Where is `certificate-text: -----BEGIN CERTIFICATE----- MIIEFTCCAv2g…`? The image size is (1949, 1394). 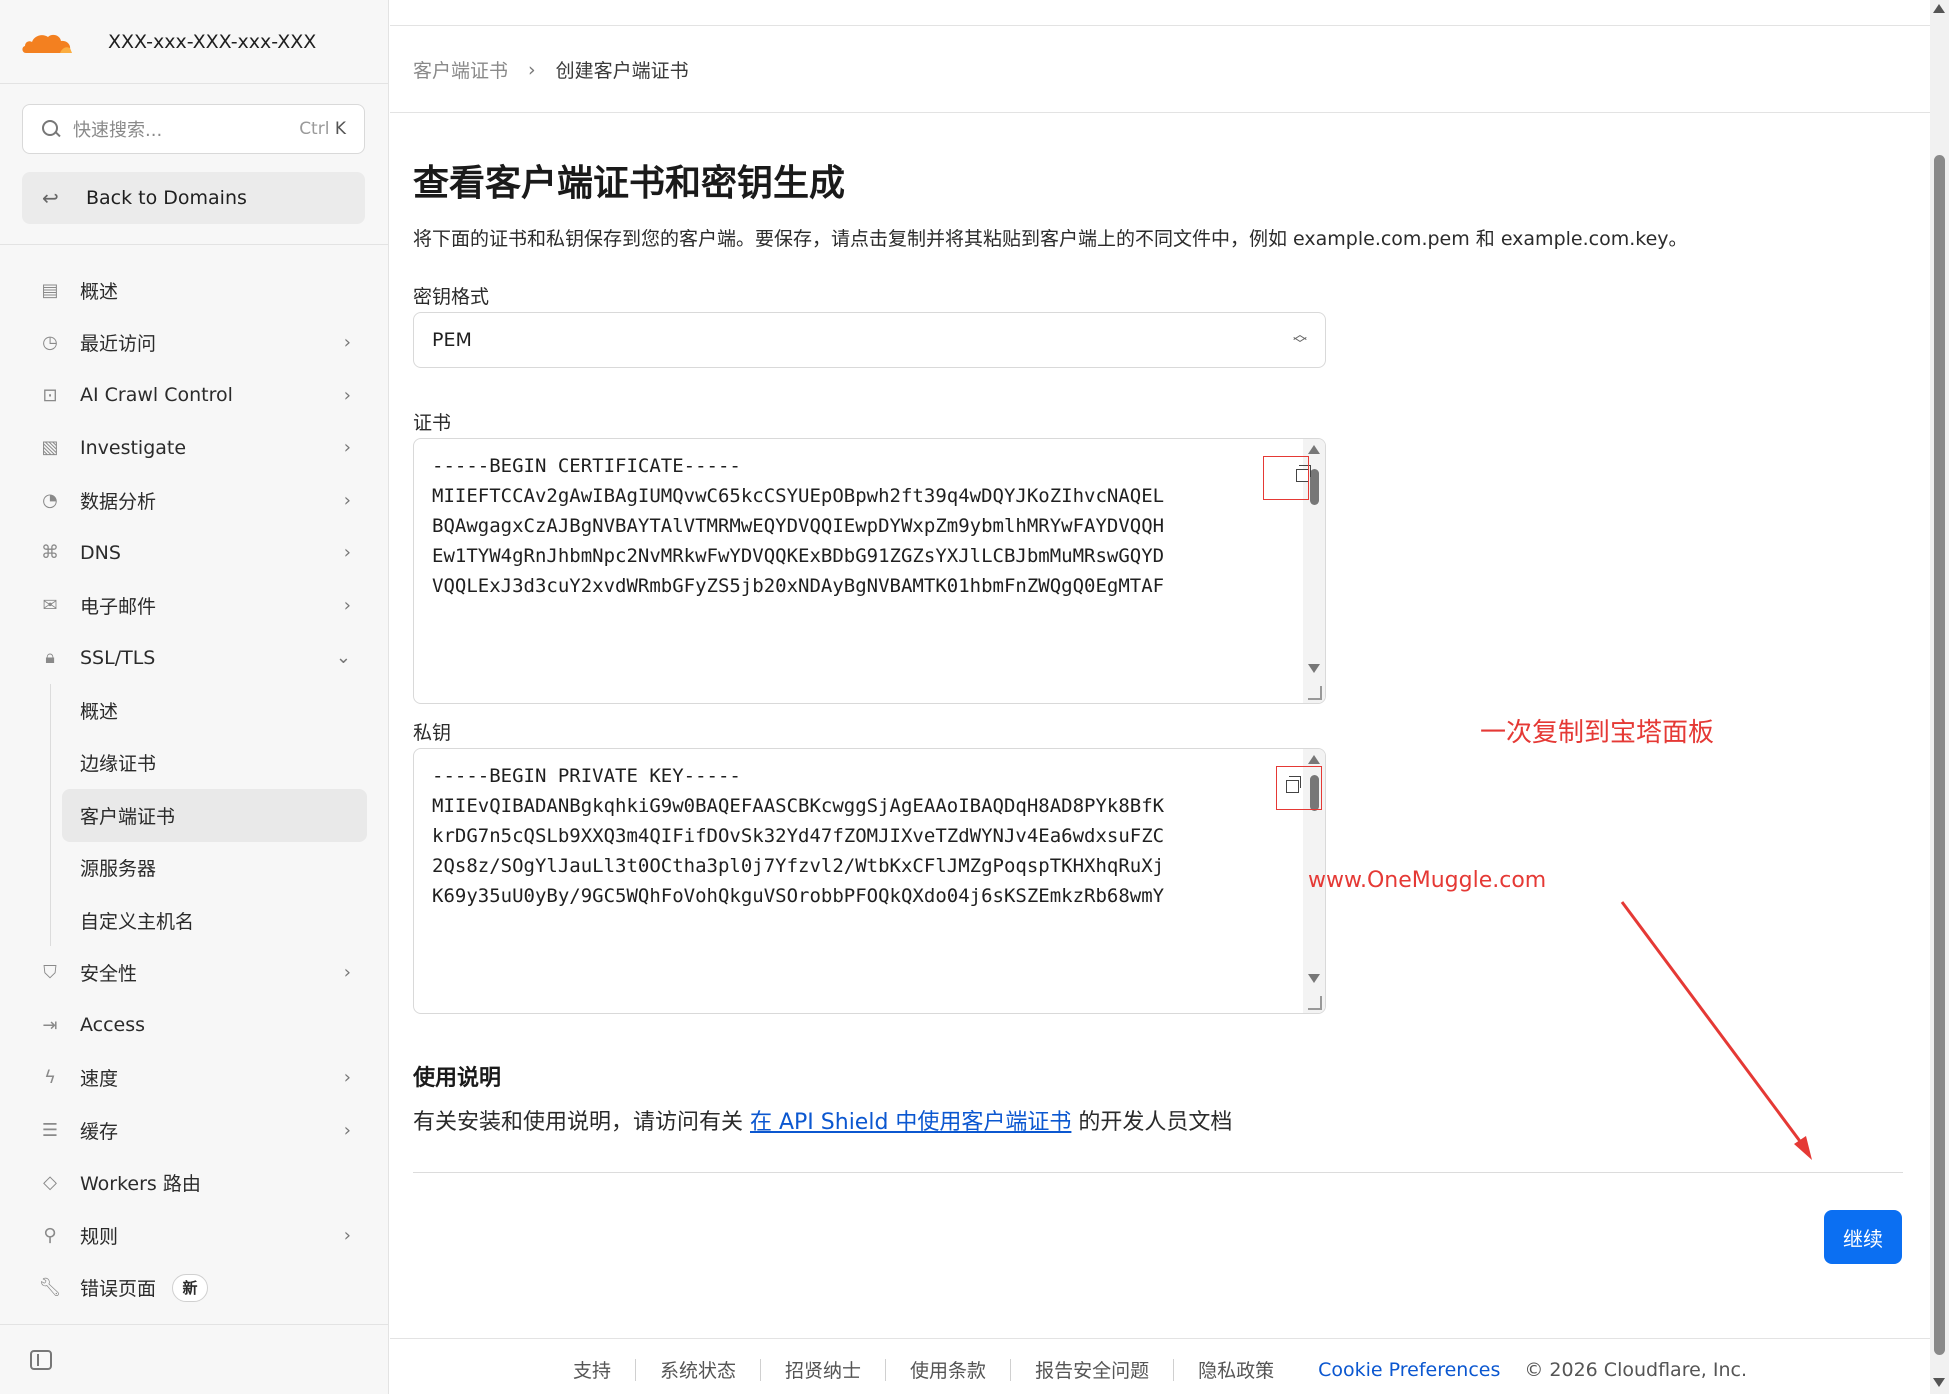
certificate-text: -----BEGIN CERTIFICATE----- MIIEFTCCAv2g… is located at coordinates (798, 526).